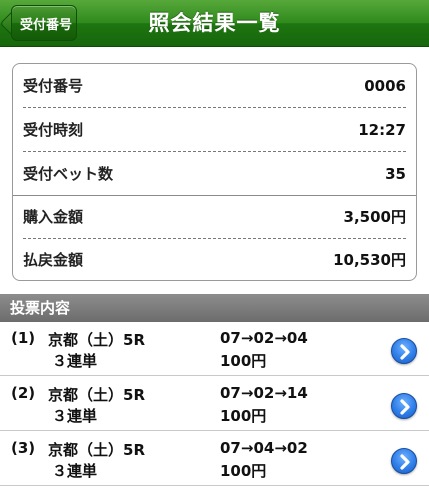 The width and height of the screenshot is (429, 487). What do you see at coordinates (369, 260) in the screenshot?
I see `summary-value: 10,530円` at bounding box center [369, 260].